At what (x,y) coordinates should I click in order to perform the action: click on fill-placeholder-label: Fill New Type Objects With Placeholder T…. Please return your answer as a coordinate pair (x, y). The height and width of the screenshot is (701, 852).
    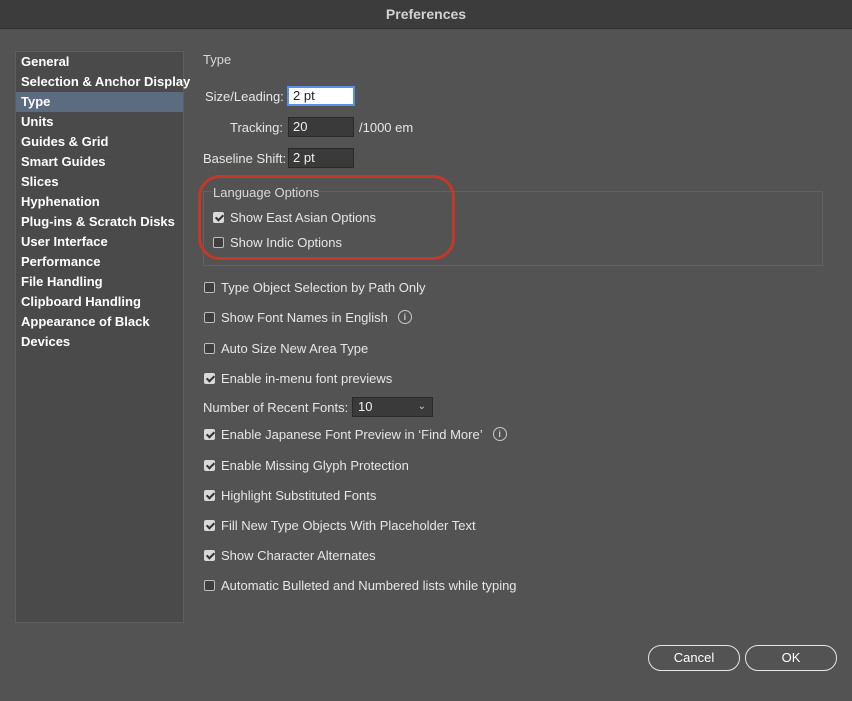
    Looking at the image, I should click on (348, 525).